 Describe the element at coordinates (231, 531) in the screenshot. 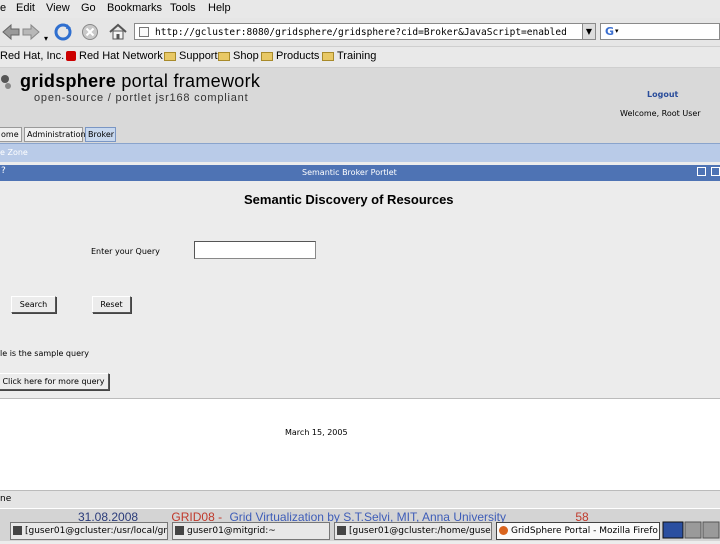

I see `task-label: guser01@mitgrid:~` at that location.